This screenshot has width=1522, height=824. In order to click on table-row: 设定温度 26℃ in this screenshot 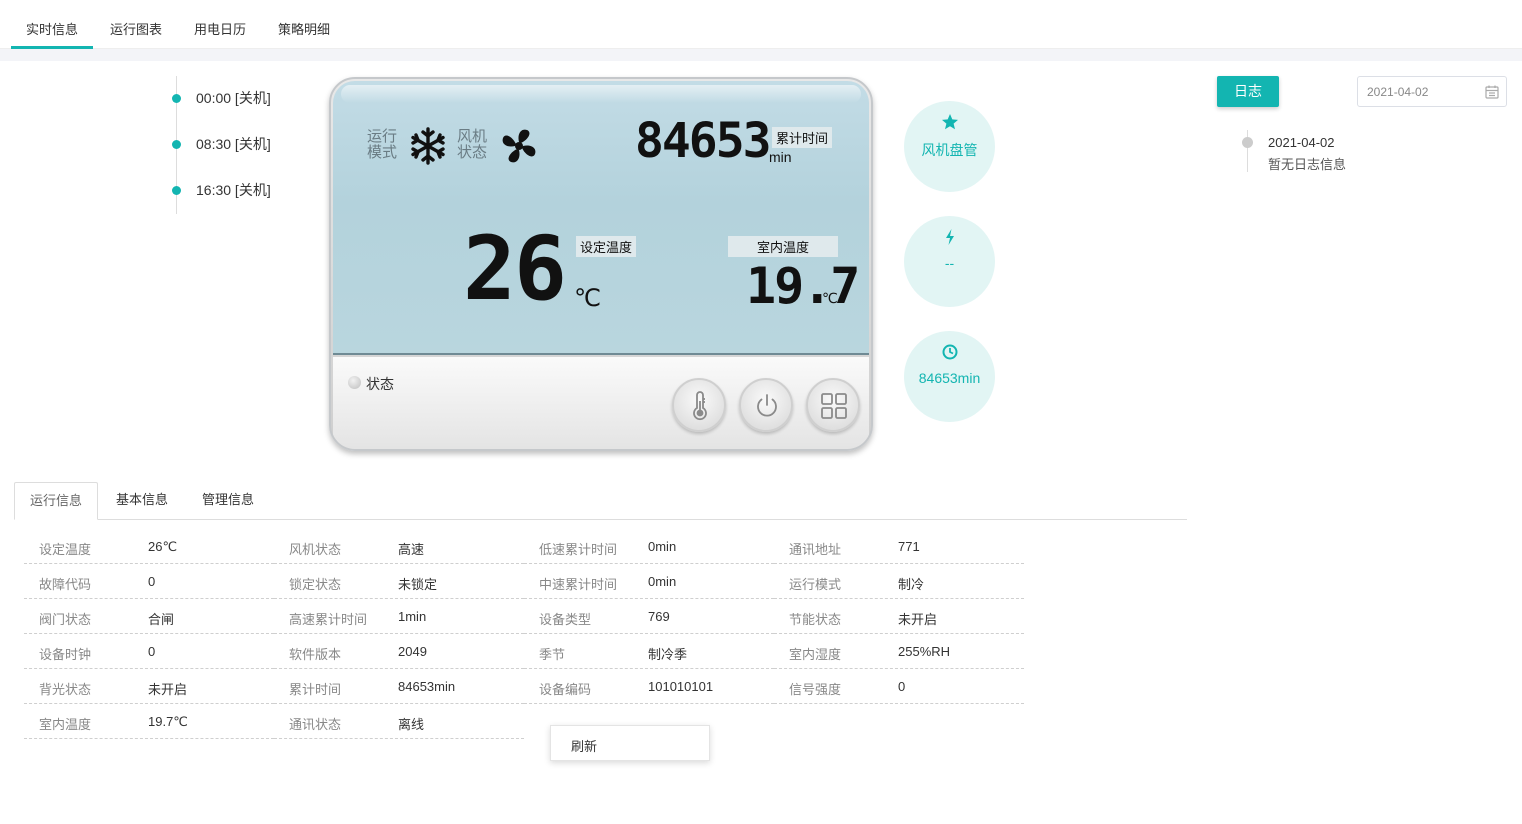, I will do `click(149, 546)`.